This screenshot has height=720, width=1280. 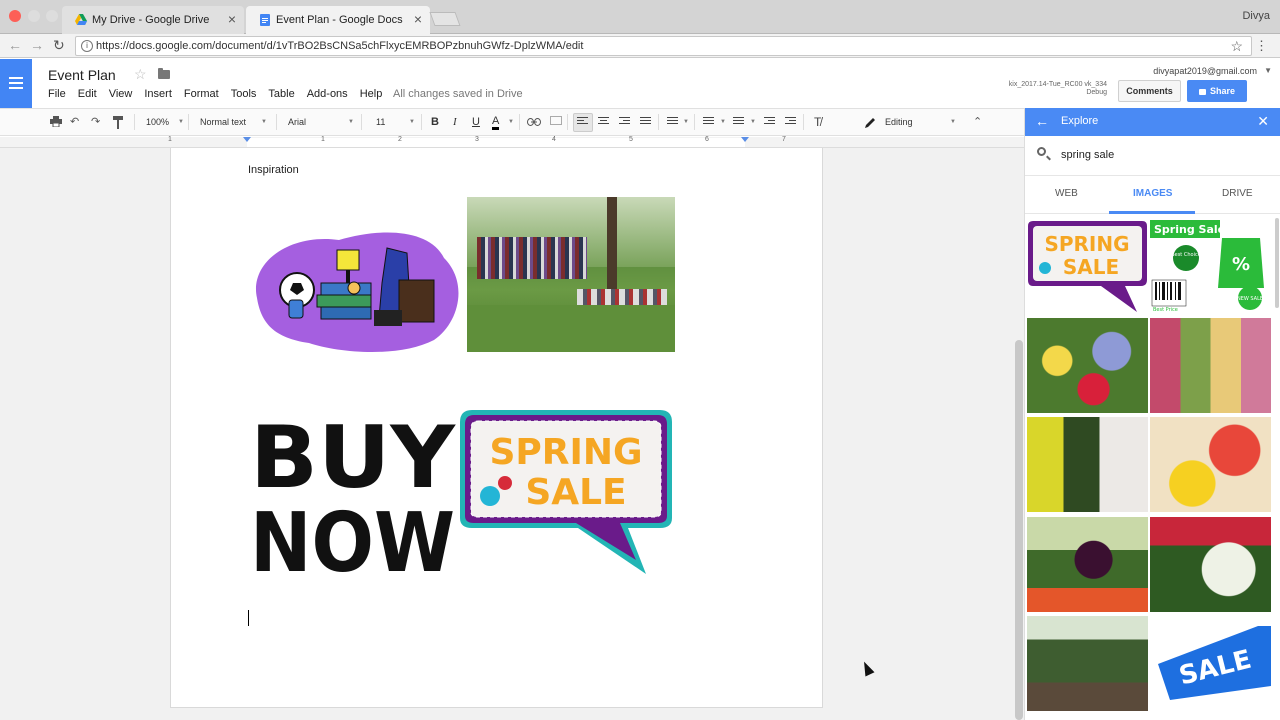 What do you see at coordinates (458, 94) in the screenshot?
I see `save-status: All changes saved in Drive` at bounding box center [458, 94].